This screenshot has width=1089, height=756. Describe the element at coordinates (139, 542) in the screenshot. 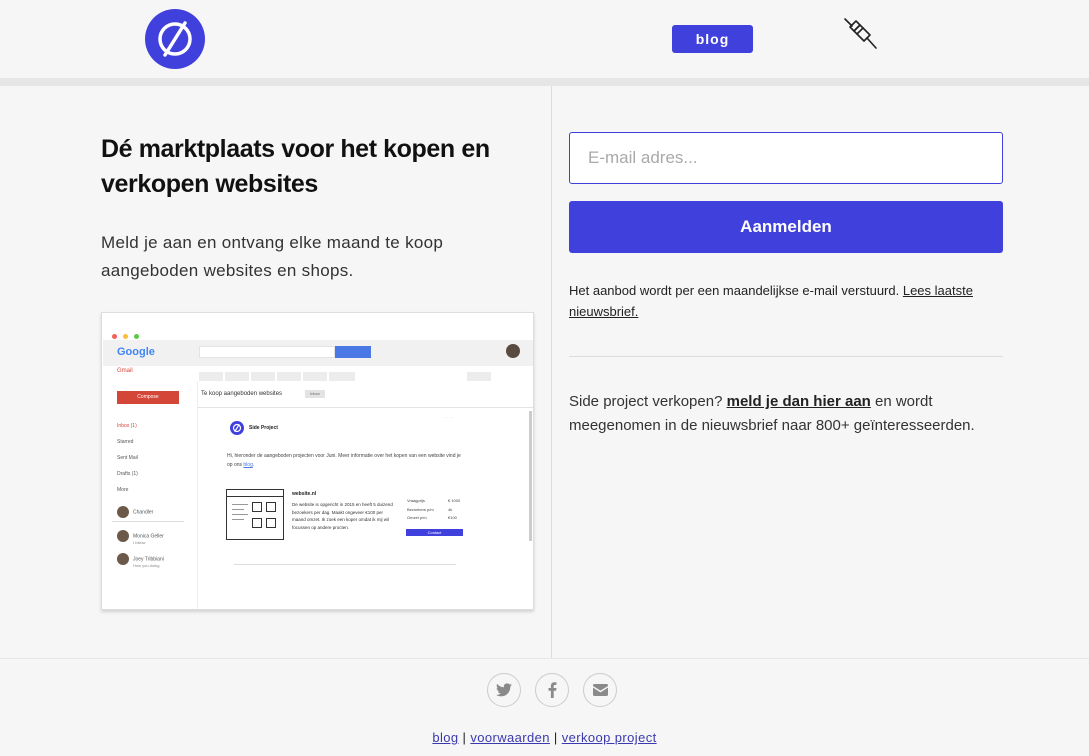

I see `contact-status: I follow` at that location.